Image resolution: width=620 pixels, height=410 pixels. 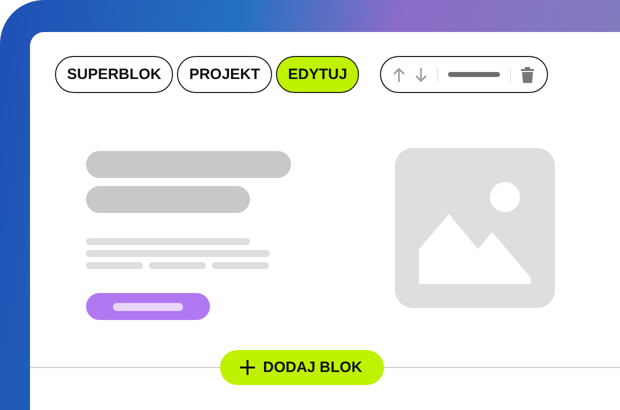 What do you see at coordinates (114, 74) in the screenshot?
I see `tab: SUPERBLOK` at bounding box center [114, 74].